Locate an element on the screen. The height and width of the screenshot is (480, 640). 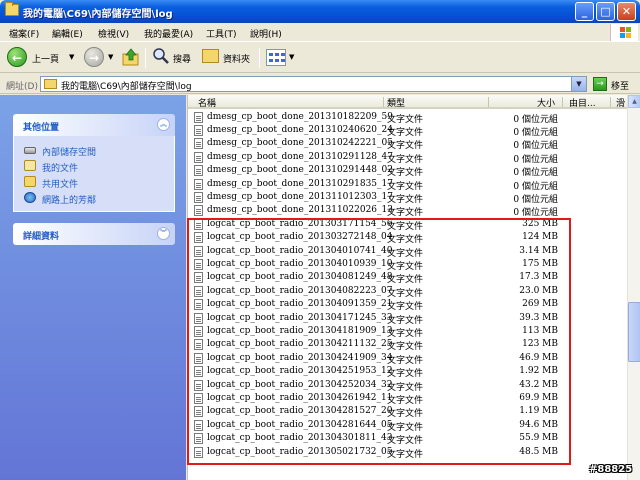
address-input: 我的電腦\C69\內部儲存空間\log ▼ is located at coordinates (313, 84).